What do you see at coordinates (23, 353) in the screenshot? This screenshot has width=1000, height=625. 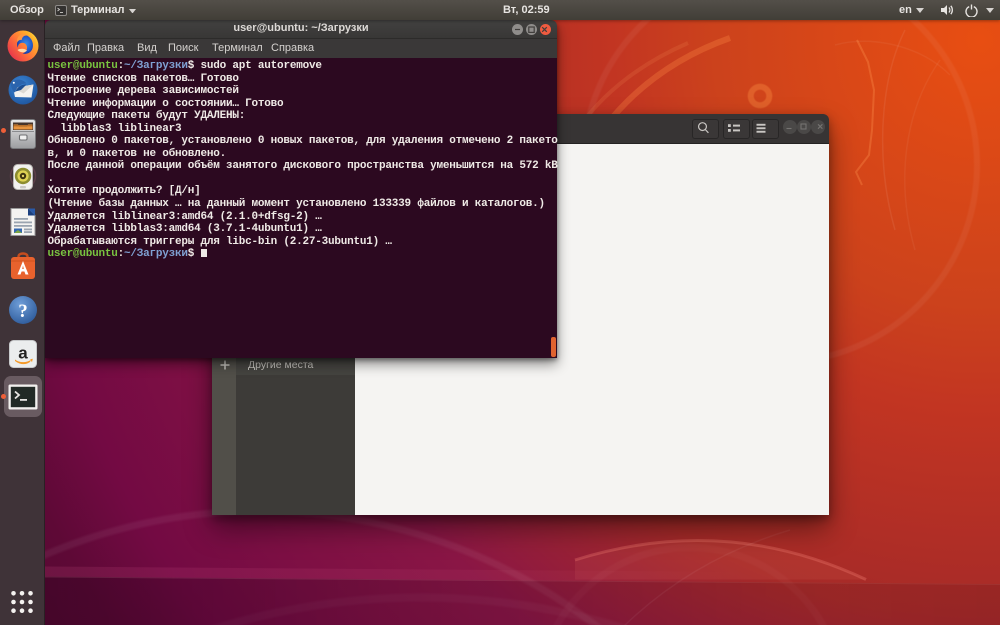 I see `svg-text: a` at bounding box center [23, 353].